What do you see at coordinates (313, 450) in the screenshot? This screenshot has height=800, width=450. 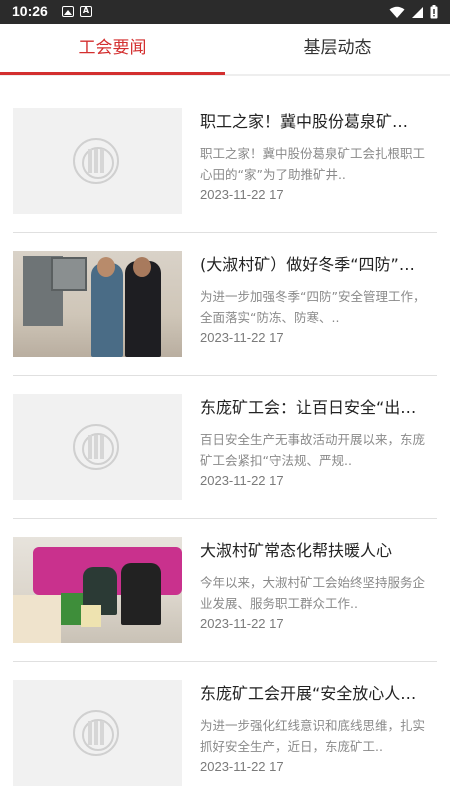 I see `article-summary: 百日安全生产无事故活动开展以来，东庞矿工会紧扣“守法规、严规..` at bounding box center [313, 450].